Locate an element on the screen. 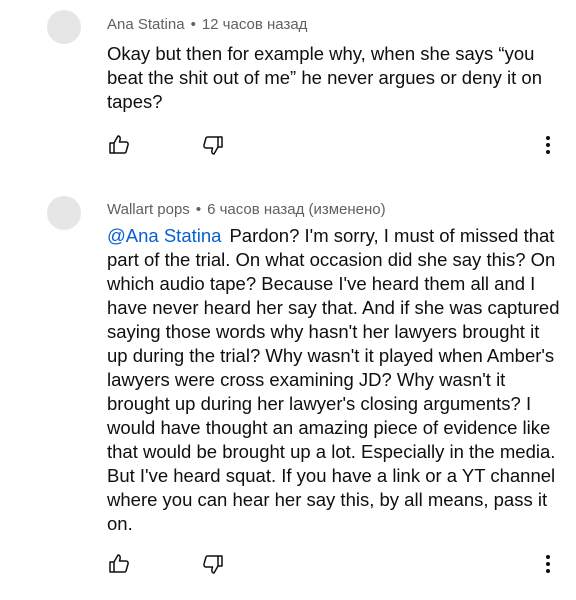  comment-author: Ana Statina is located at coordinates (146, 24).